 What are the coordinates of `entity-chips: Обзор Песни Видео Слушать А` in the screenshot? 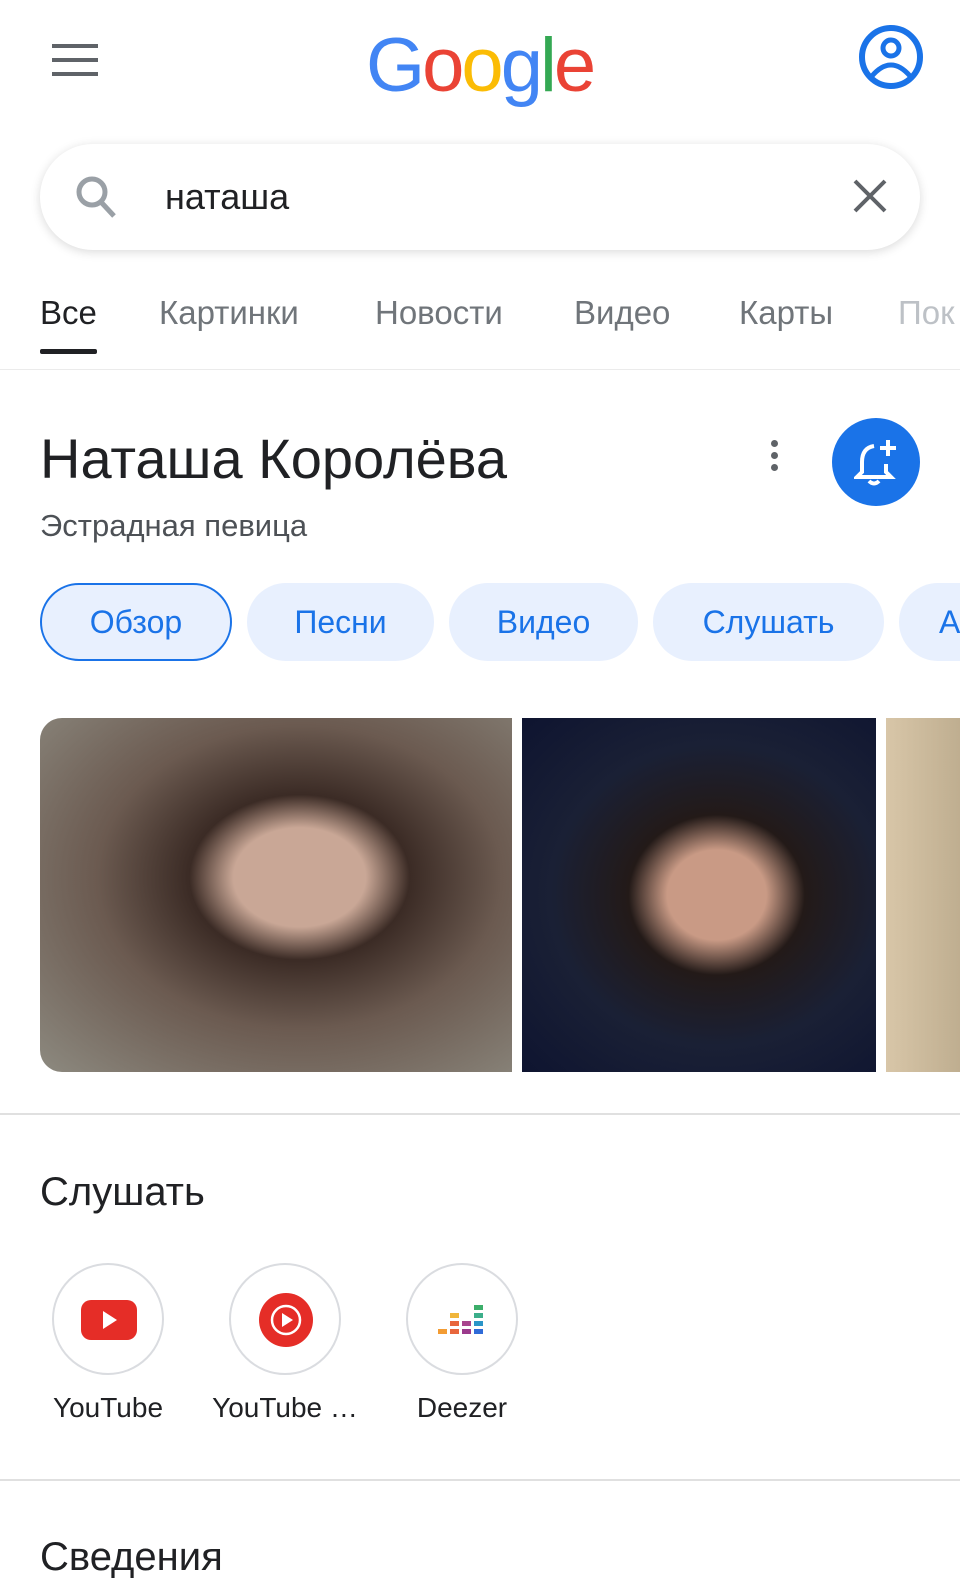 It's located at (500, 622).